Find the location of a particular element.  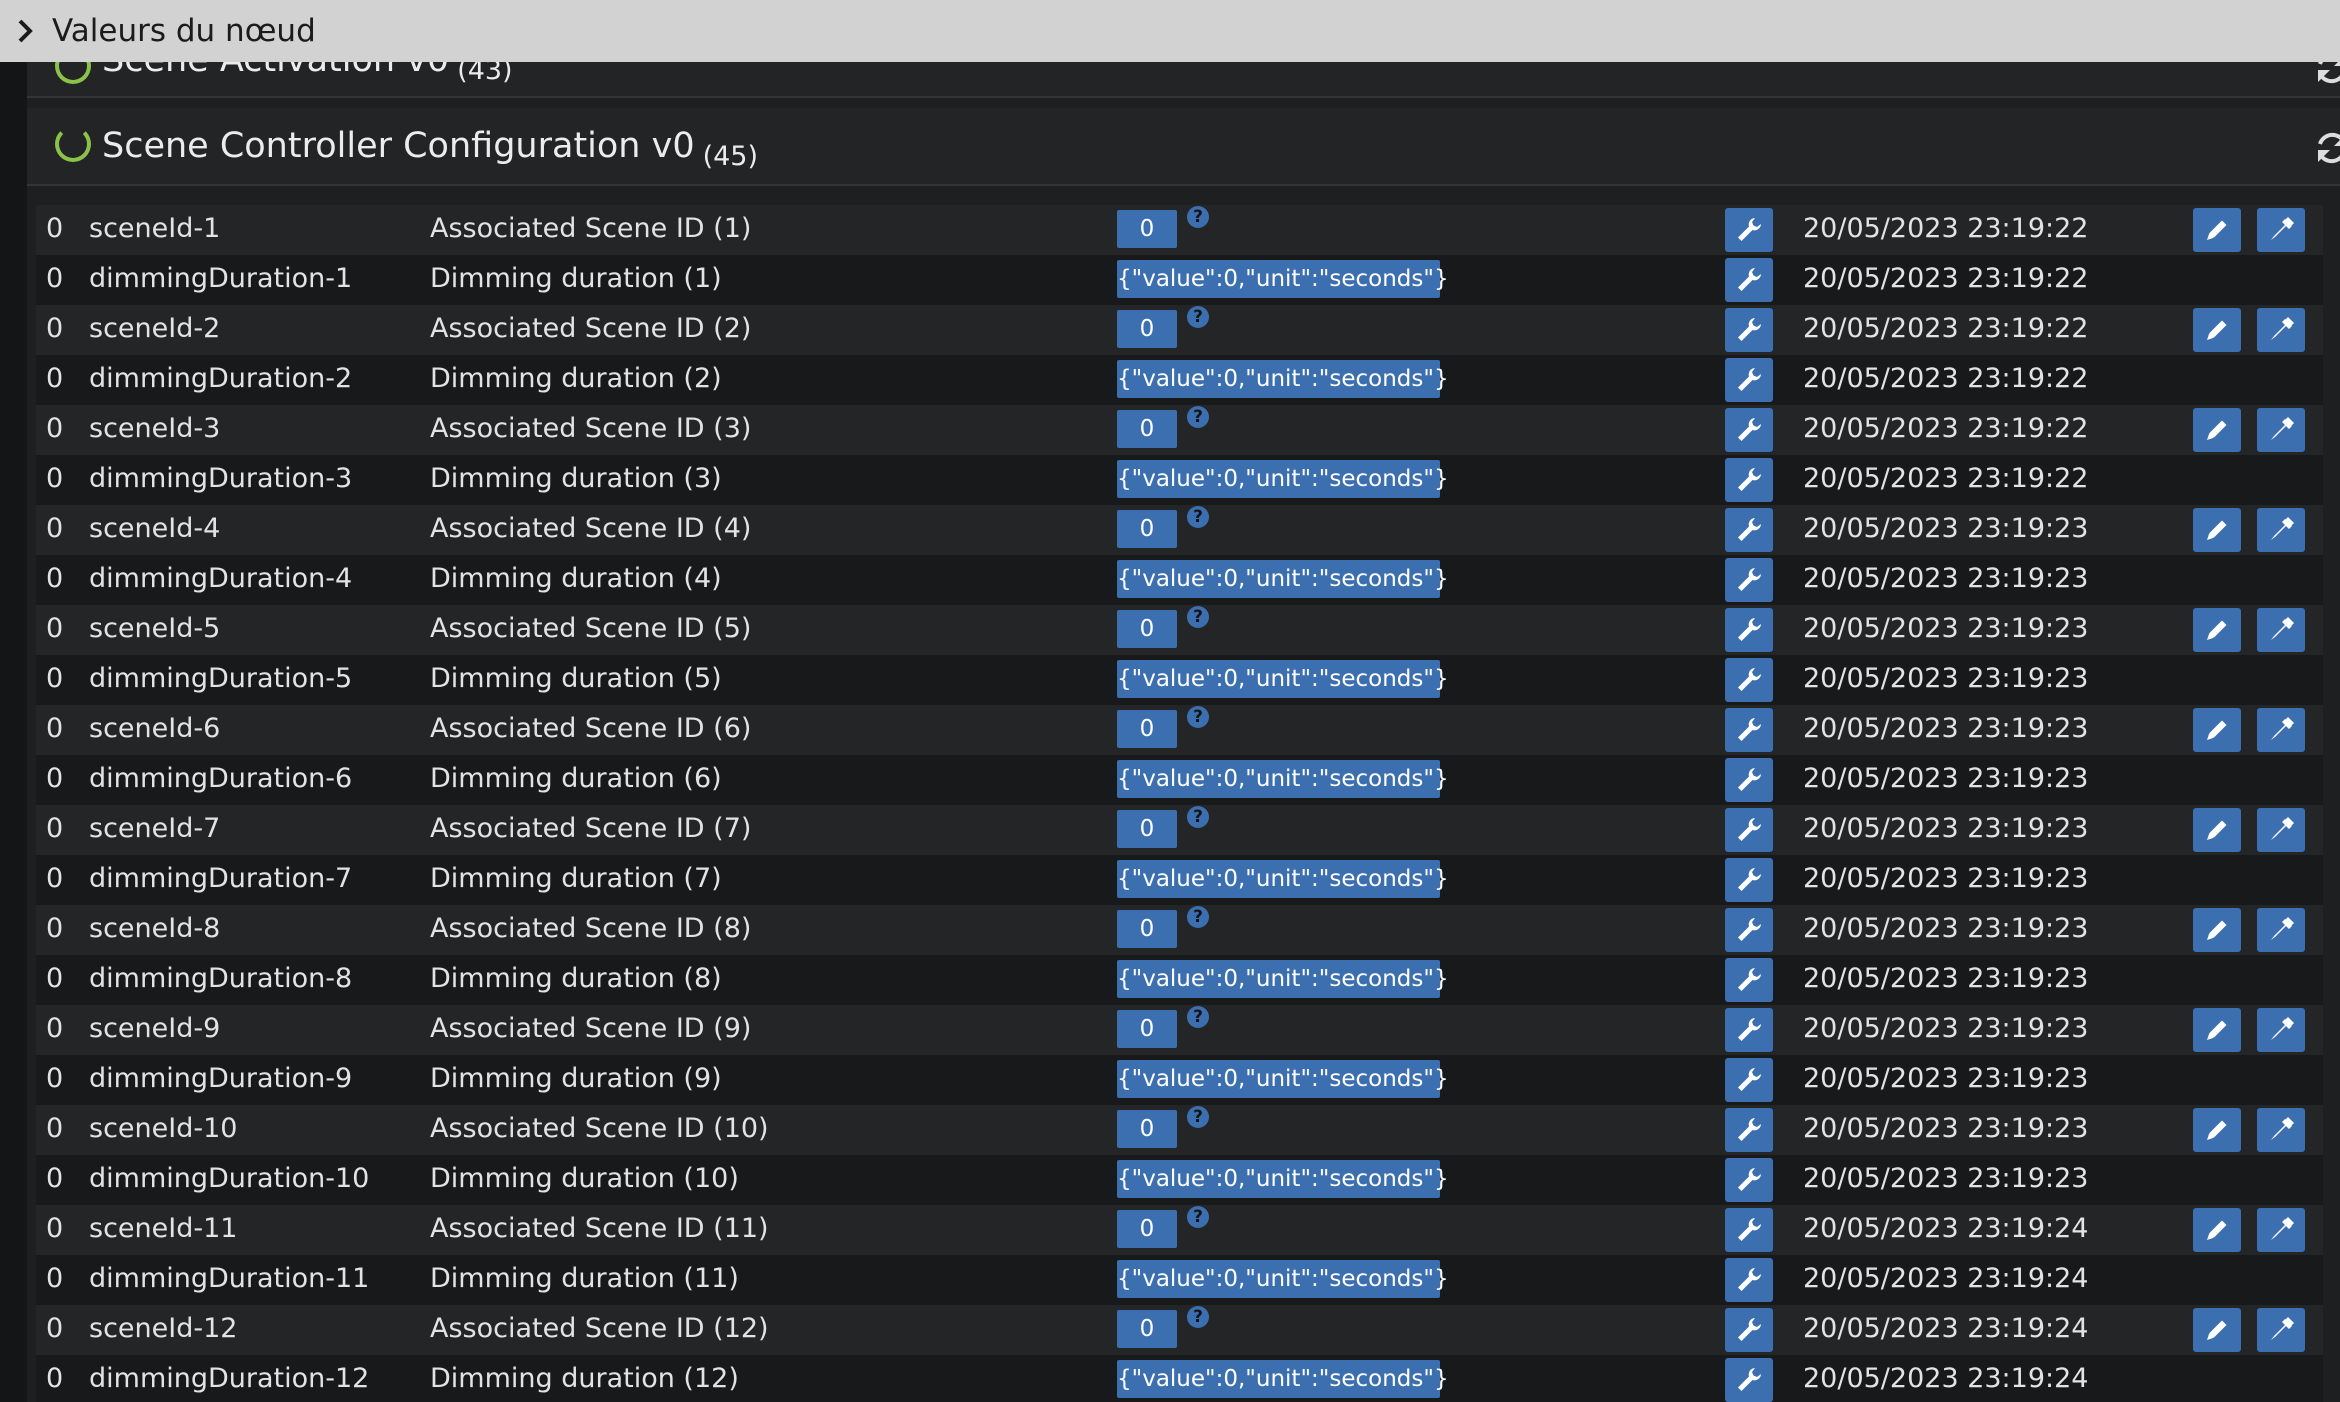

status-ring-icon is located at coordinates (73, 144).